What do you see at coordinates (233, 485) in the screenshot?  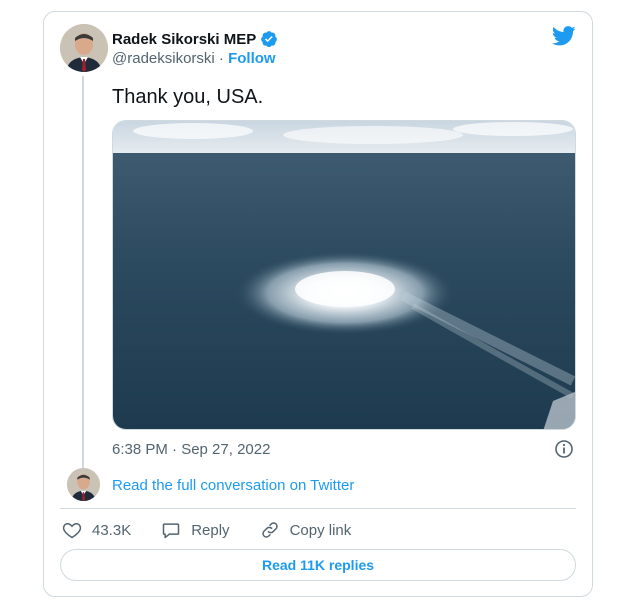 I see `read-conversation-link: Read the full conversation on Twitter` at bounding box center [233, 485].